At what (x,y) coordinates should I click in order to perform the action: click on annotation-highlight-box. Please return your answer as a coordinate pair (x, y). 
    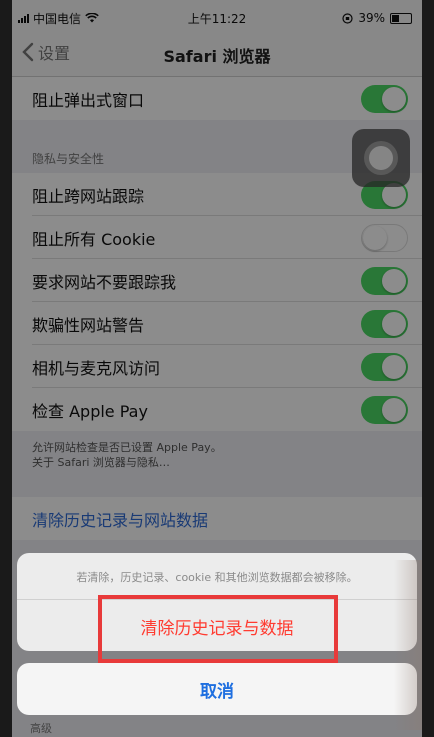
    Looking at the image, I should click on (218, 629).